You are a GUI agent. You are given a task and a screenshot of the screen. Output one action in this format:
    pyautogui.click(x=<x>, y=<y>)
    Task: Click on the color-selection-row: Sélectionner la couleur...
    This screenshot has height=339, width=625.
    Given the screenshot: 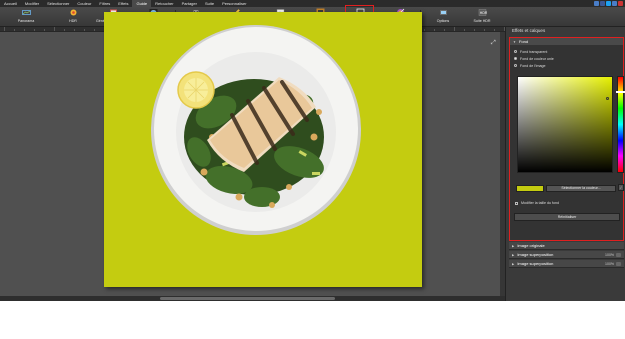 What is the action you would take?
    pyautogui.click(x=566, y=188)
    